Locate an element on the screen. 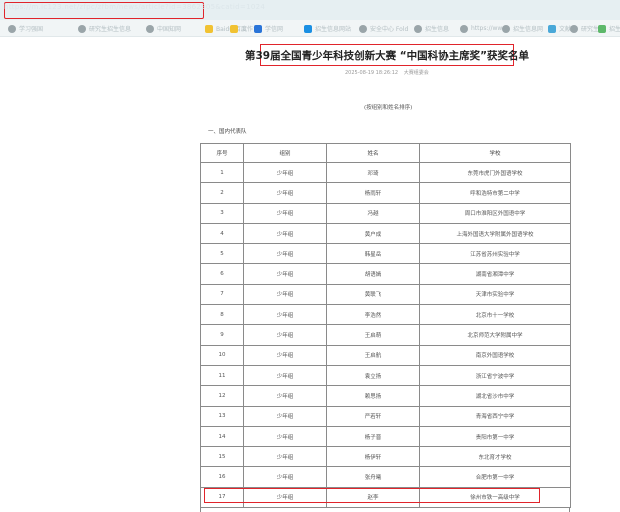 The image size is (620, 512). bookmark-label: 招生信息网 is located at coordinates (528, 29).